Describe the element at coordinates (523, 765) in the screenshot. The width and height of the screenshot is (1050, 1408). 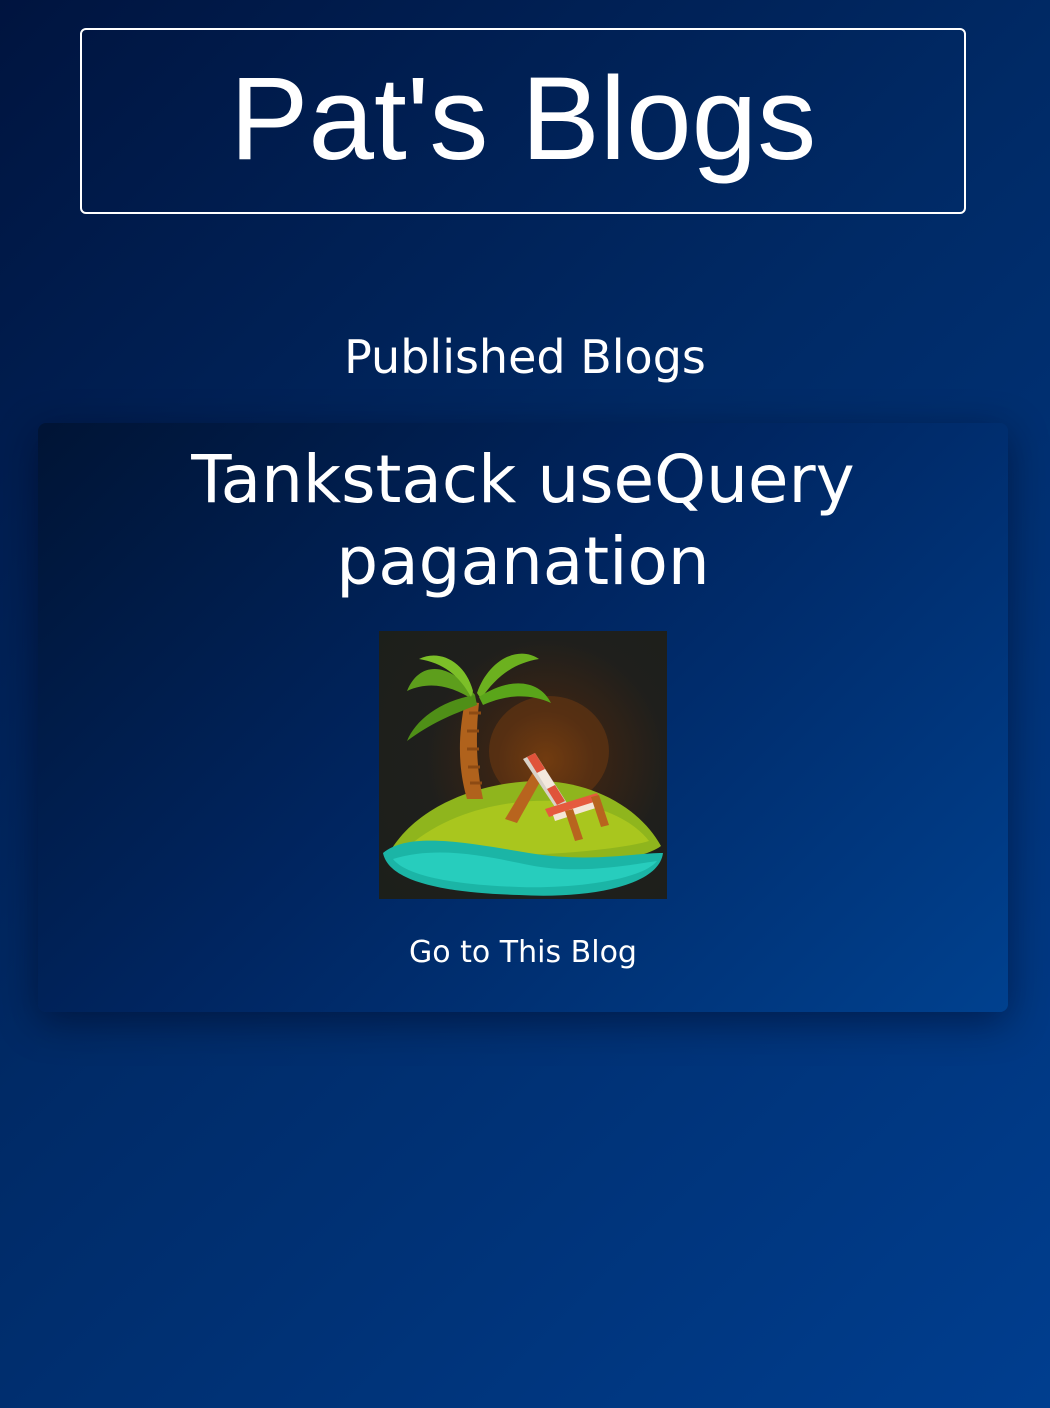
I see `palm-island-chair-icon` at that location.